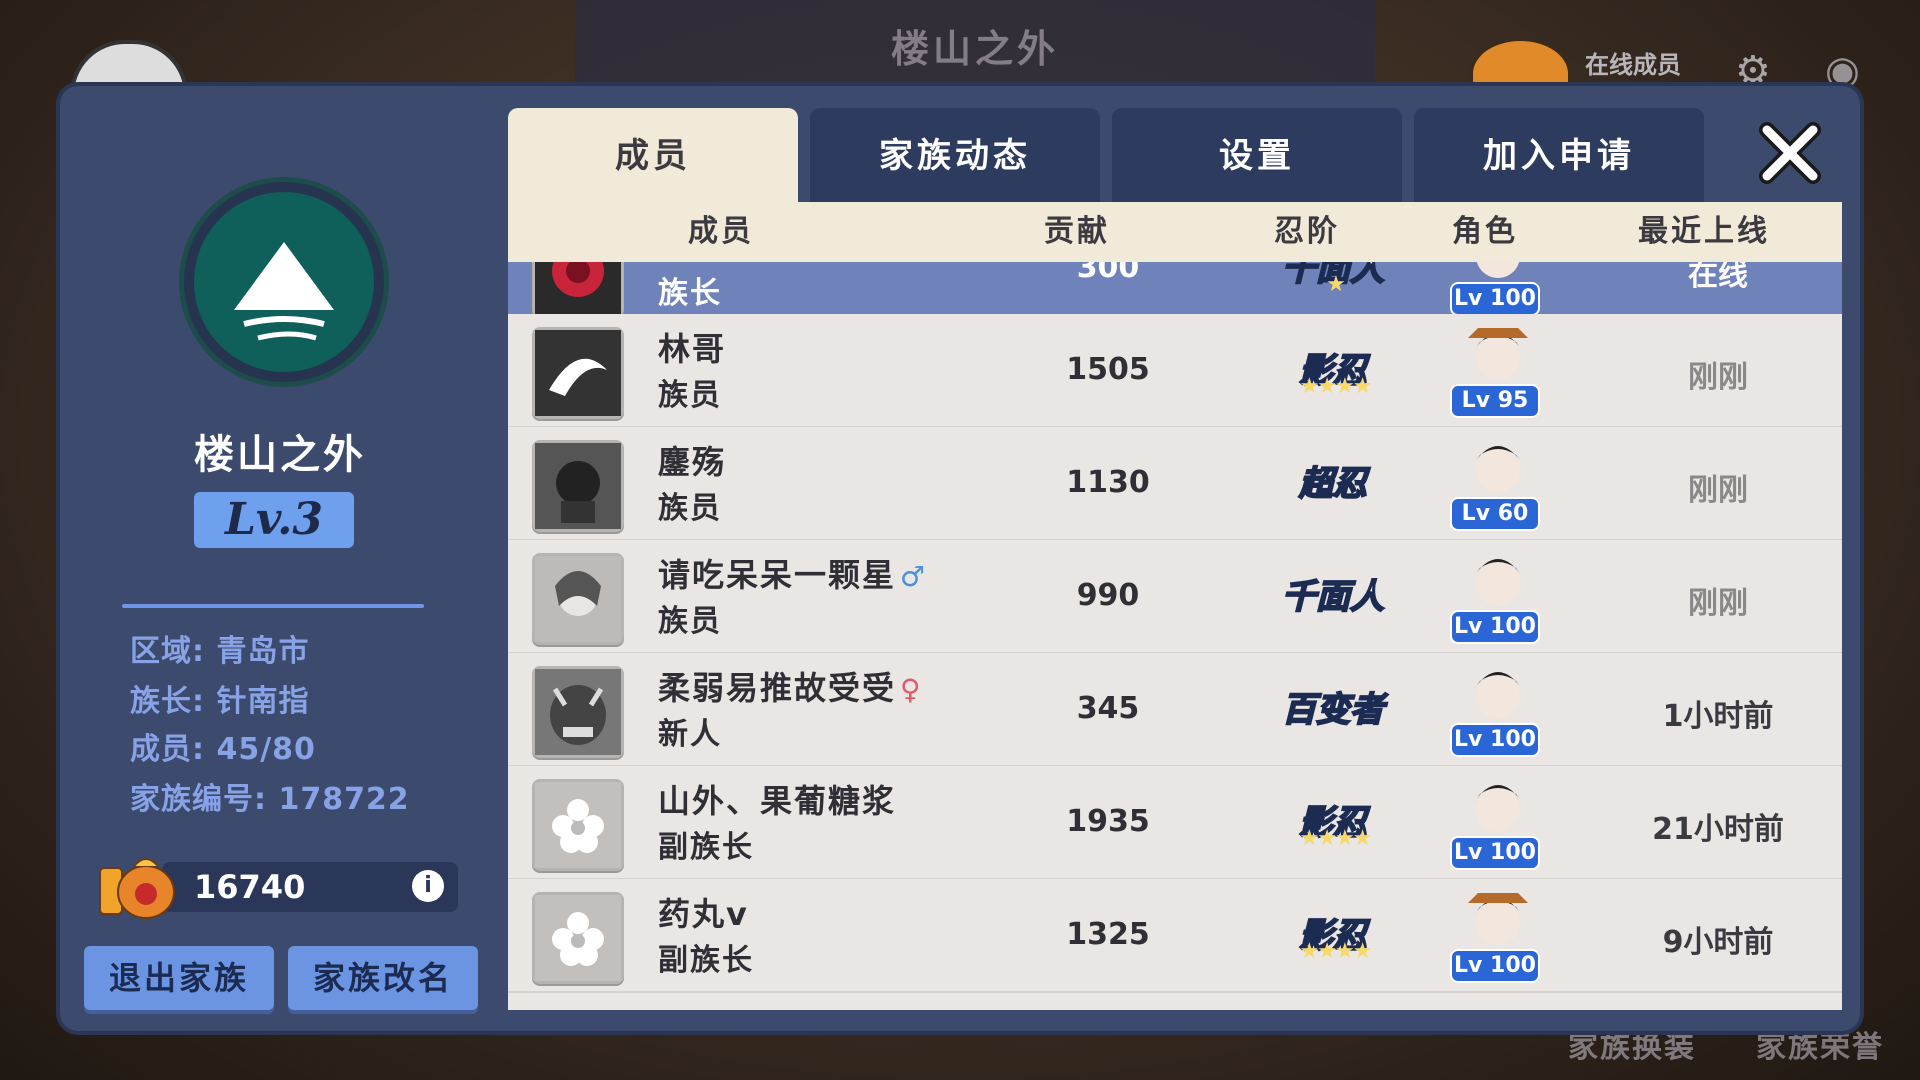 The width and height of the screenshot is (1920, 1080). What do you see at coordinates (703, 914) in the screenshot?
I see `member-name: 药丸v` at bounding box center [703, 914].